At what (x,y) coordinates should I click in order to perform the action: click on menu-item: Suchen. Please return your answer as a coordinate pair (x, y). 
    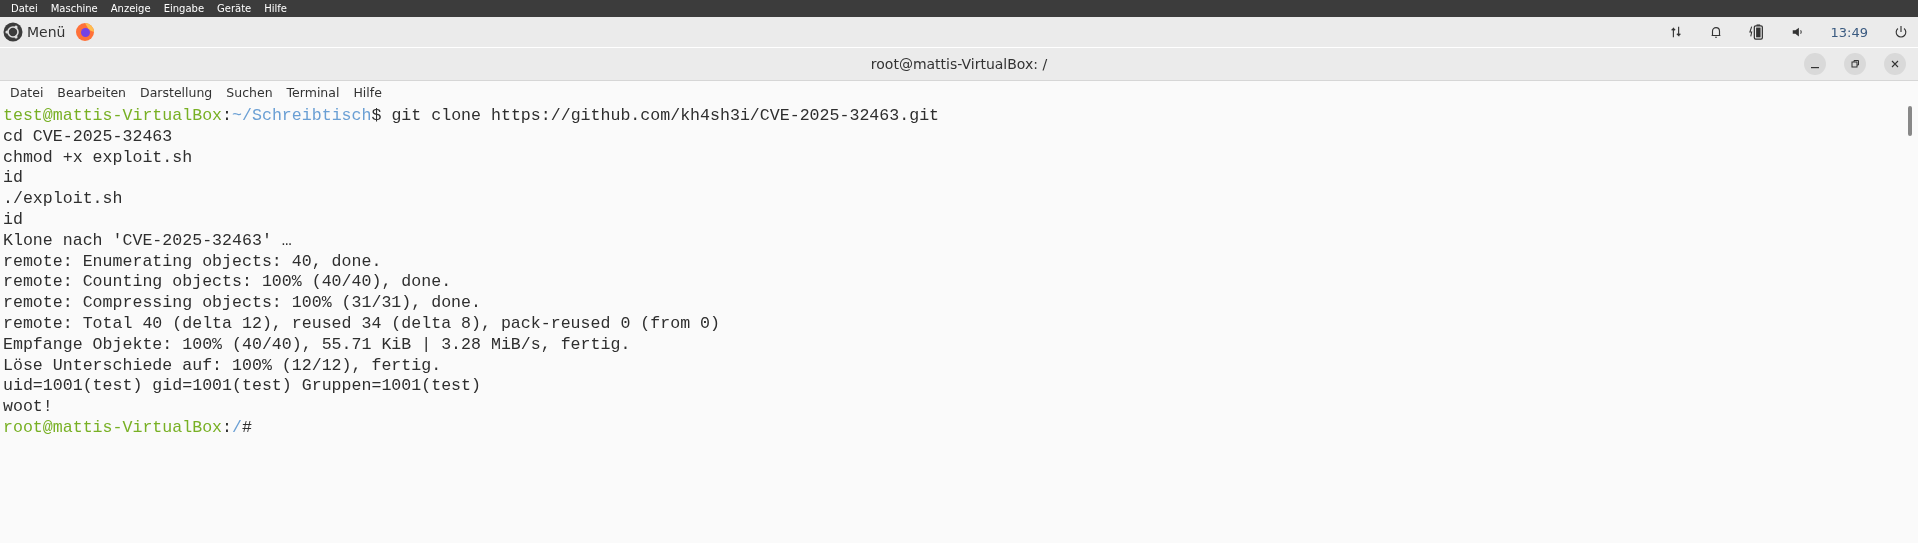
    Looking at the image, I should click on (249, 92).